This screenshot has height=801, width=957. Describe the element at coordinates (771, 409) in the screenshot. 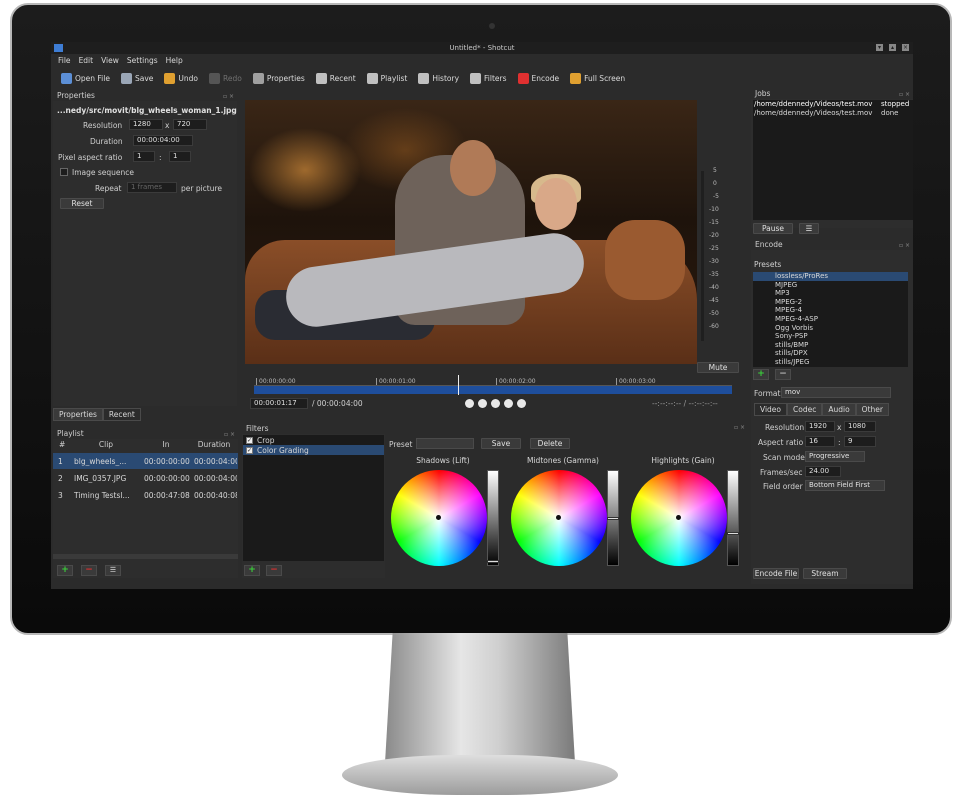

I see `tab-video: Video` at that location.